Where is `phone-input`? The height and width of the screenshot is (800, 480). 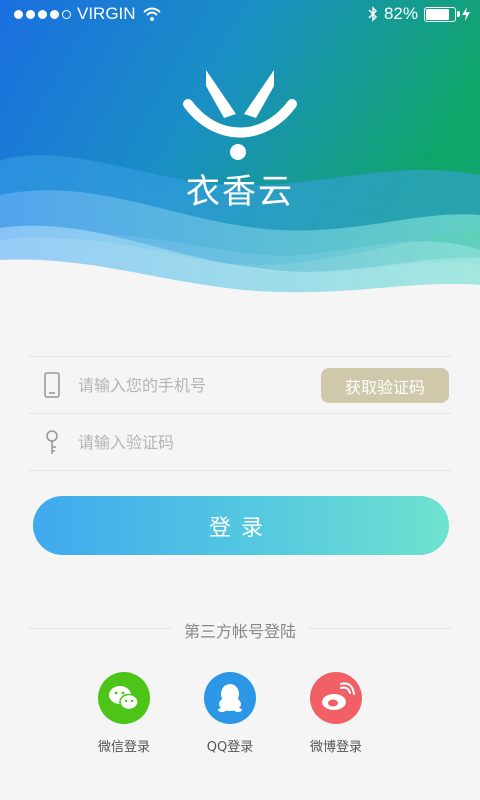 phone-input is located at coordinates (193, 385).